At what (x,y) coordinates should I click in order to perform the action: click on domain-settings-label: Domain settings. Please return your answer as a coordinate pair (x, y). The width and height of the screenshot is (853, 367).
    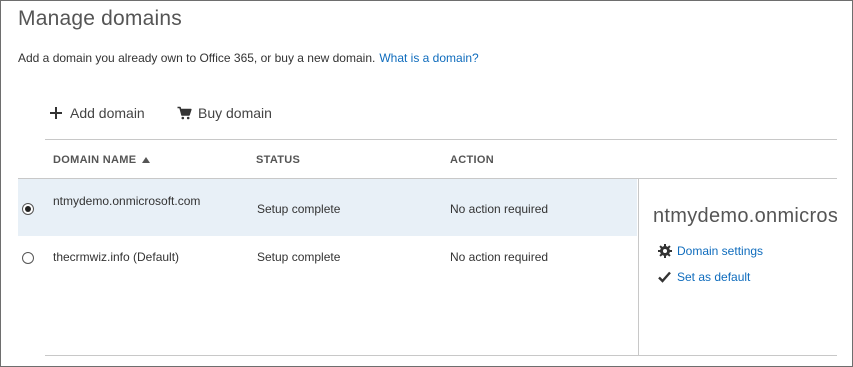
    Looking at the image, I should click on (720, 250).